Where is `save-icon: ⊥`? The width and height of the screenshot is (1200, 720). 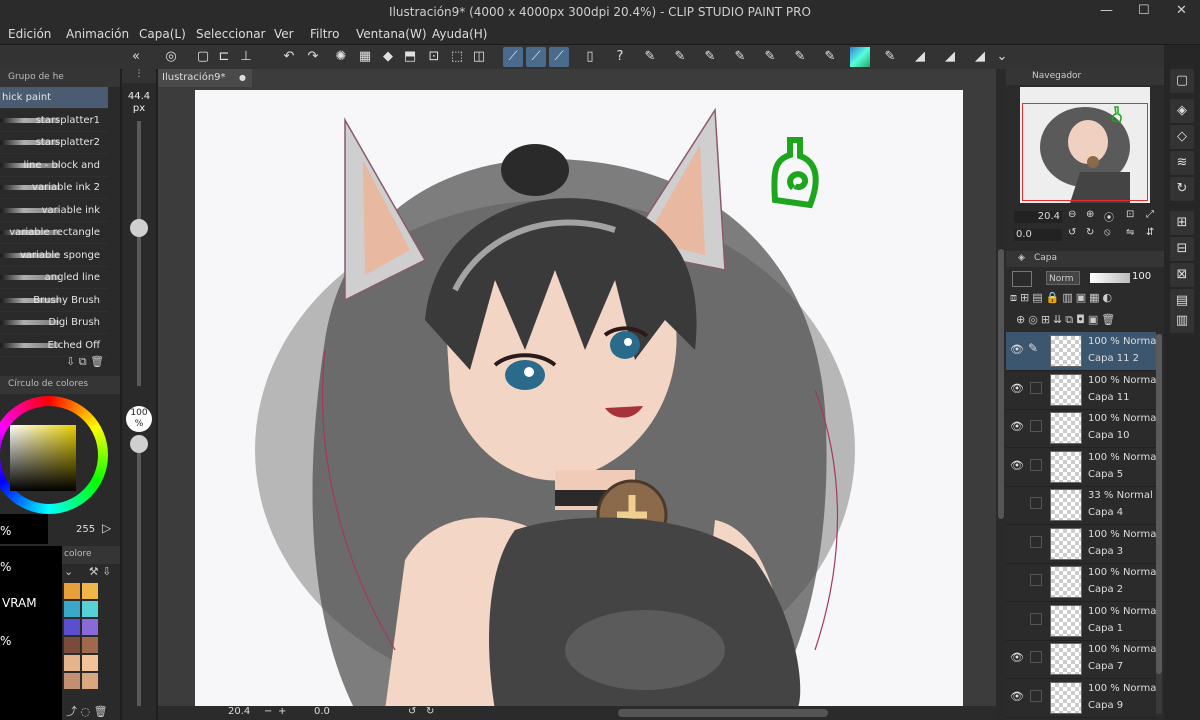 save-icon: ⊥ is located at coordinates (246, 57).